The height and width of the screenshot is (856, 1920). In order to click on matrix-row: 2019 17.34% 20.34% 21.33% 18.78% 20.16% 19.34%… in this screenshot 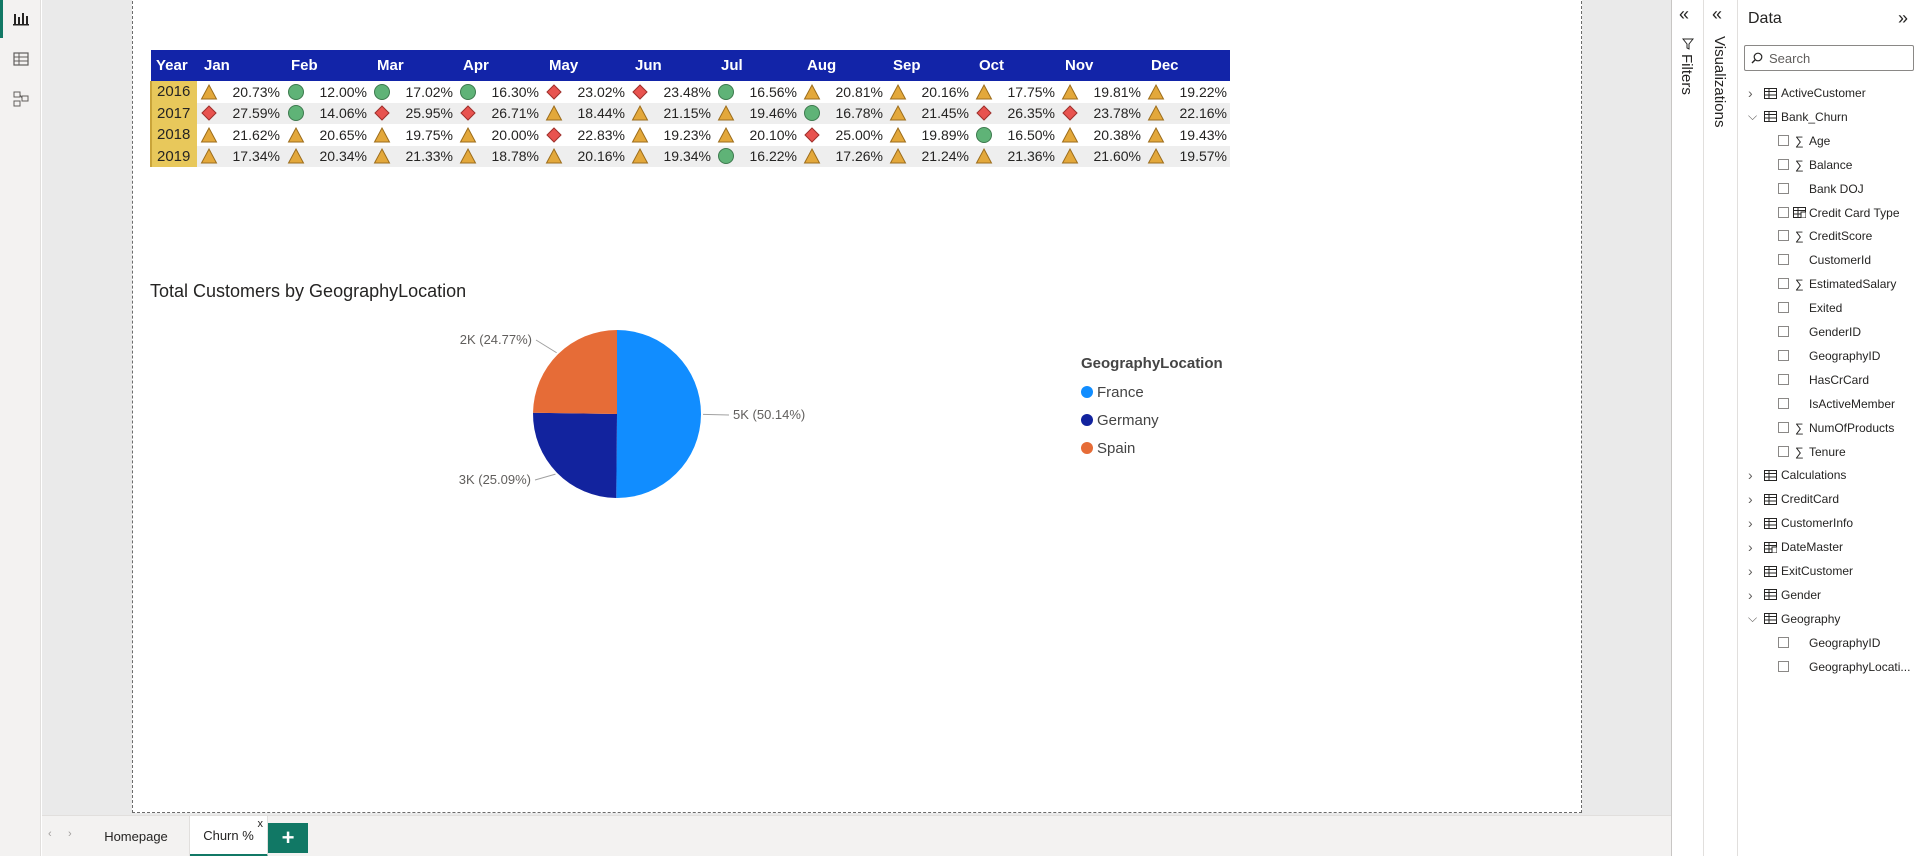, I will do `click(690, 156)`.